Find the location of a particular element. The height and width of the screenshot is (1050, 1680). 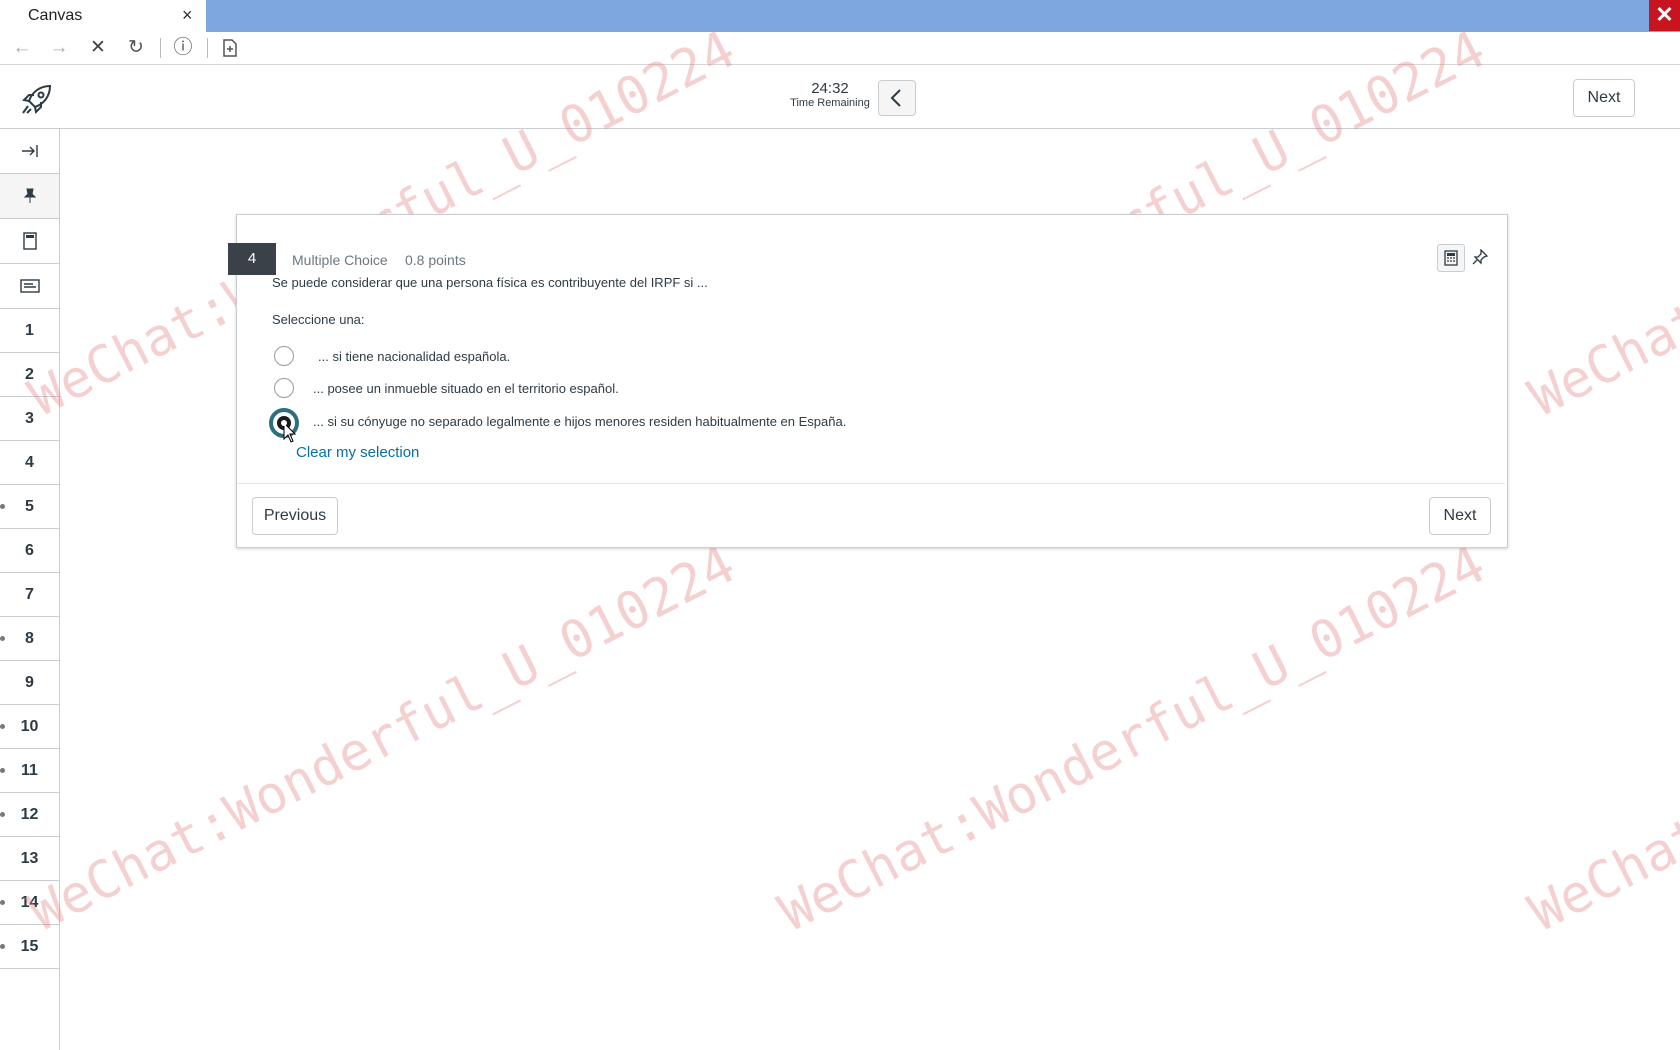

sidebar-question-14: 14 is located at coordinates (29, 903).